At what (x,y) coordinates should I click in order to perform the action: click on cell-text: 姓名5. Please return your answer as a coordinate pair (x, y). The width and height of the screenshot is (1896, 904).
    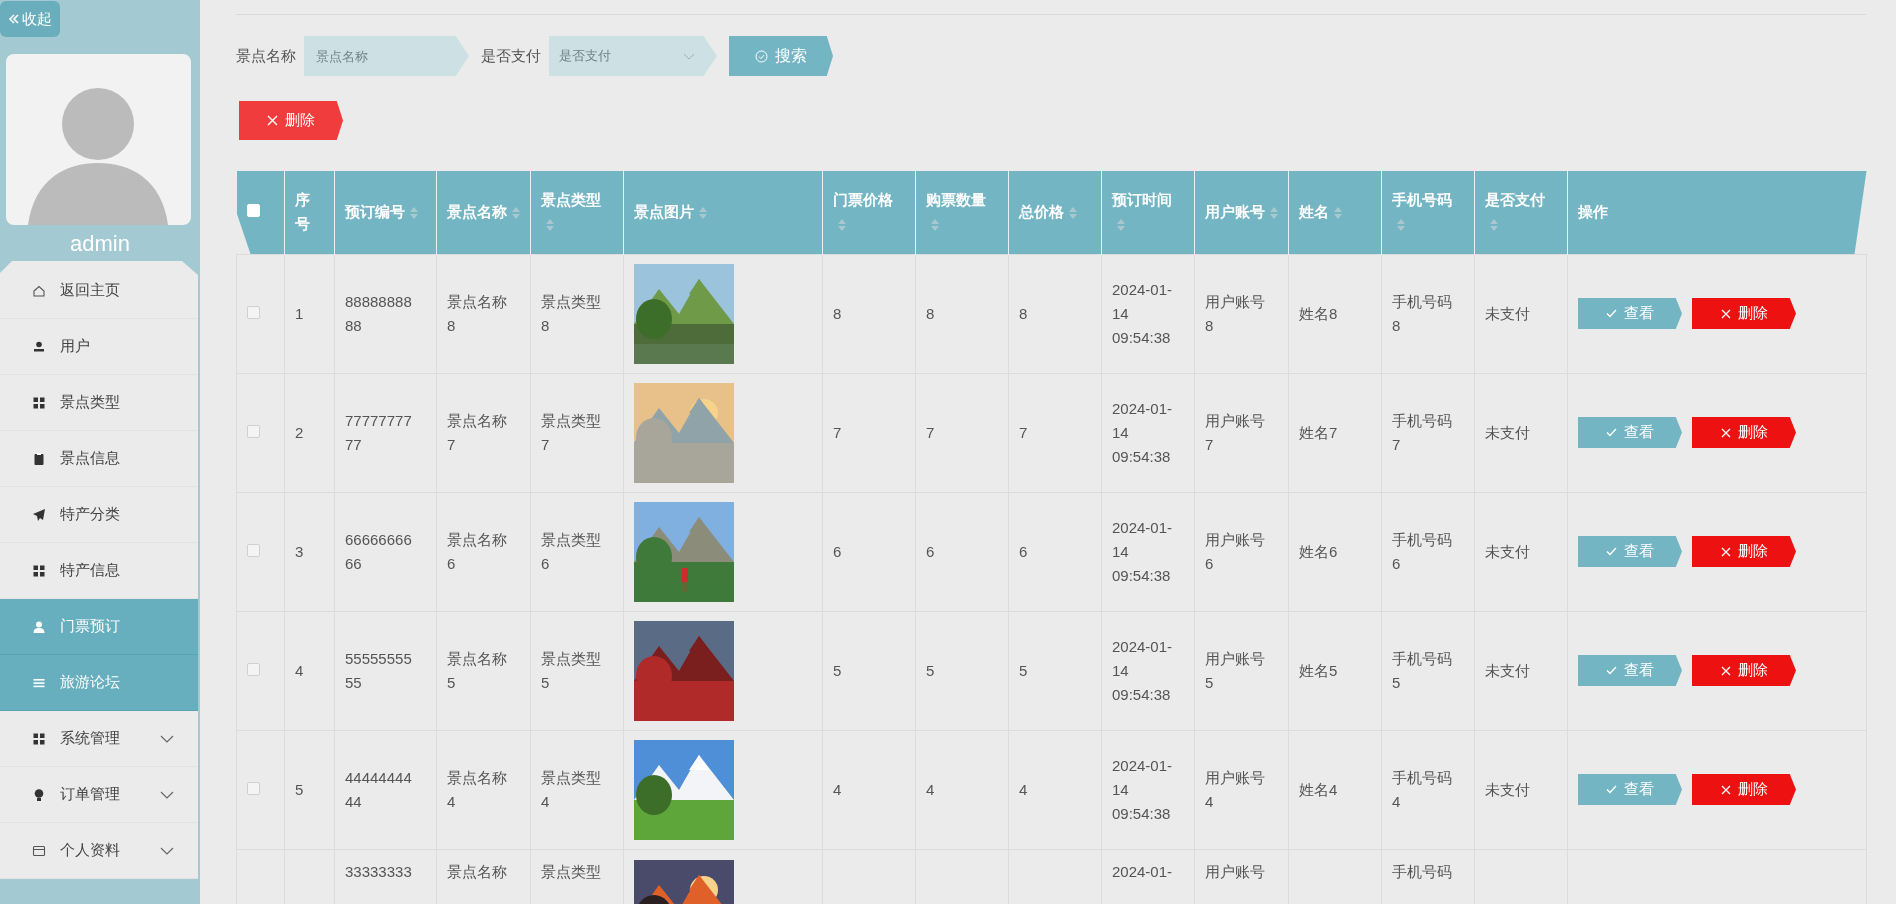
    Looking at the image, I should click on (1318, 670).